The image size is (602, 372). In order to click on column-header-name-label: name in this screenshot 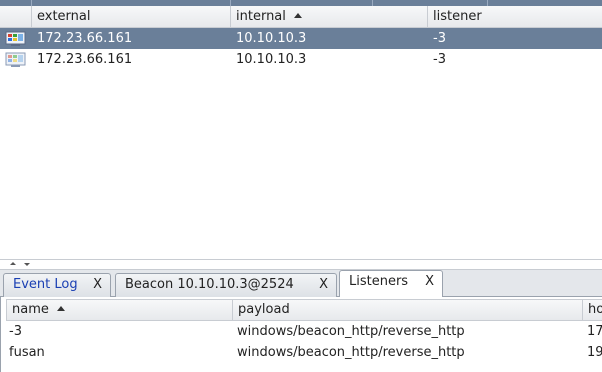, I will do `click(30, 309)`.